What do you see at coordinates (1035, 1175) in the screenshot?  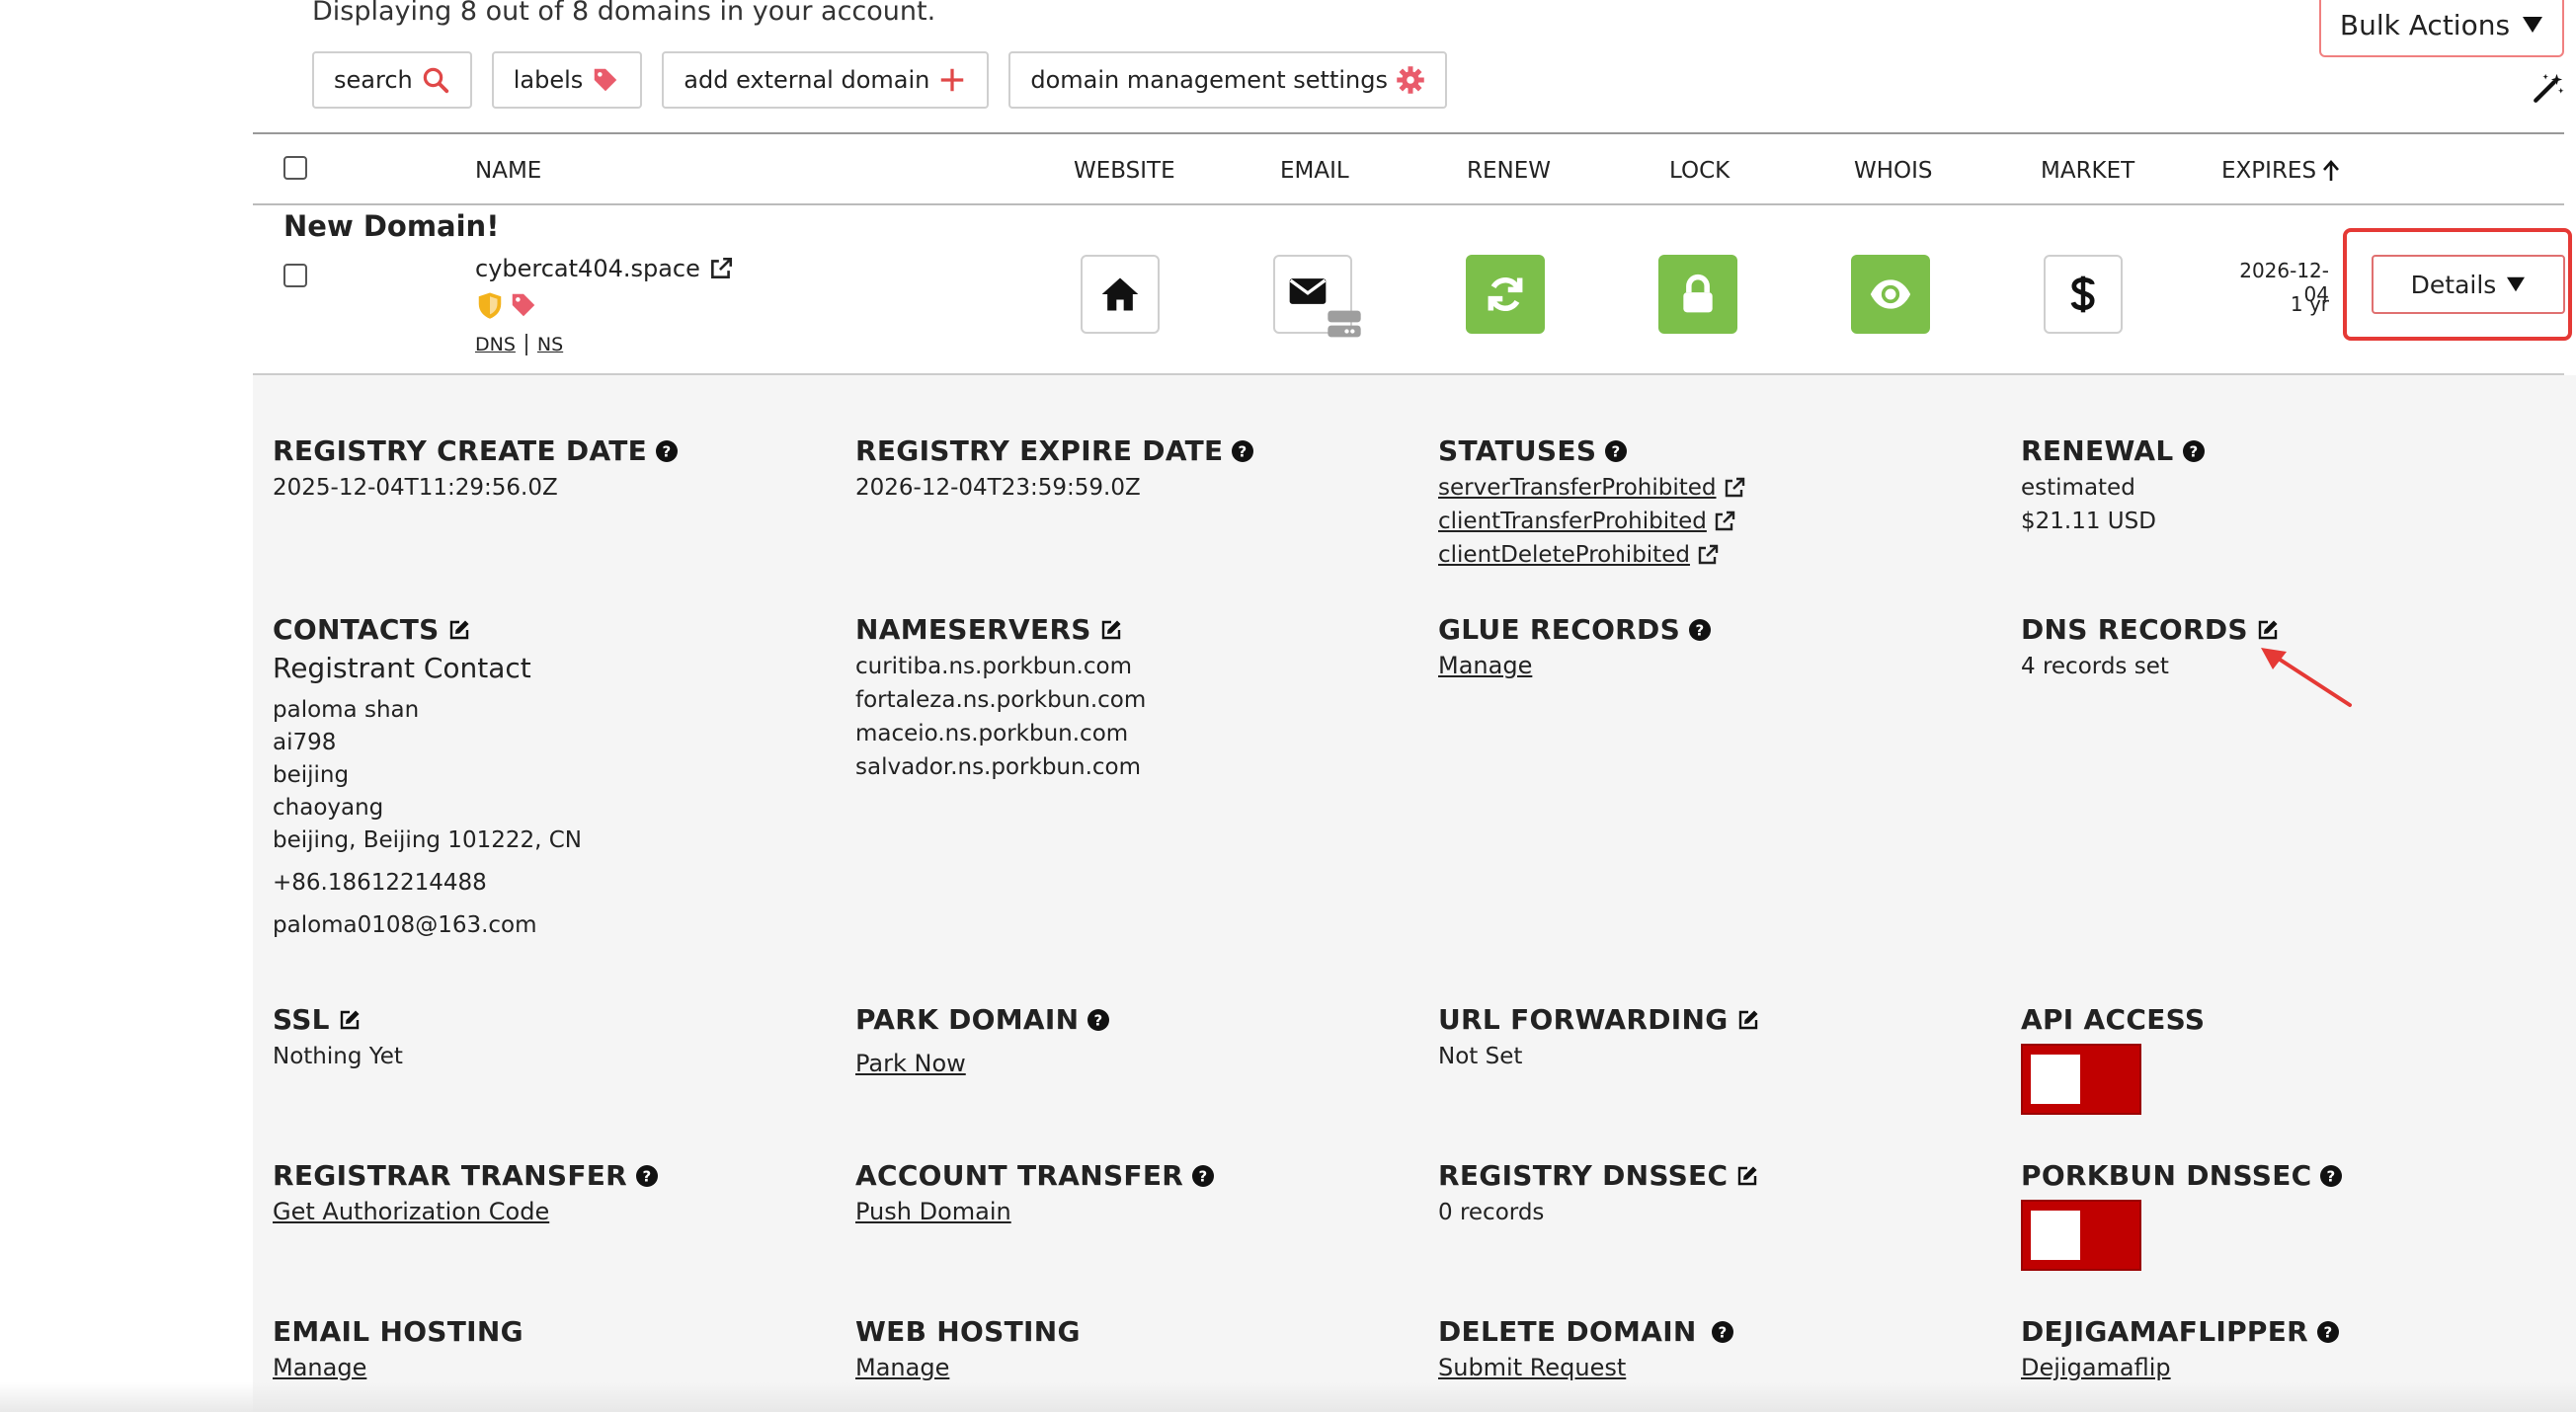 I see `account-transfer-heading: ACCOUNT TRANSFER ?` at bounding box center [1035, 1175].